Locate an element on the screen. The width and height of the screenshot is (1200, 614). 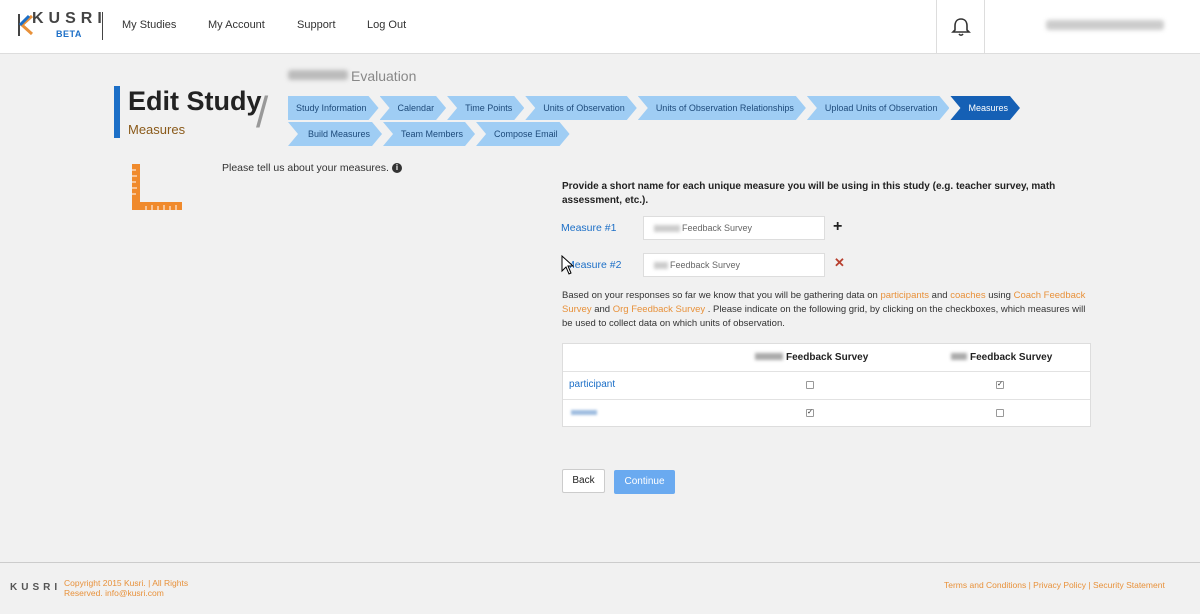
copyright-reserved: Reserved. is located at coordinates (83, 593).